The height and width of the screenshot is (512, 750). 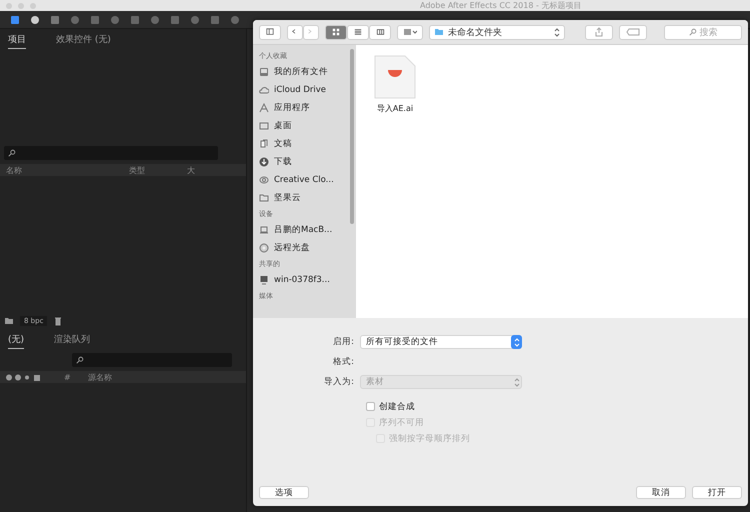 I want to click on monitor-icon, so click(x=264, y=280).